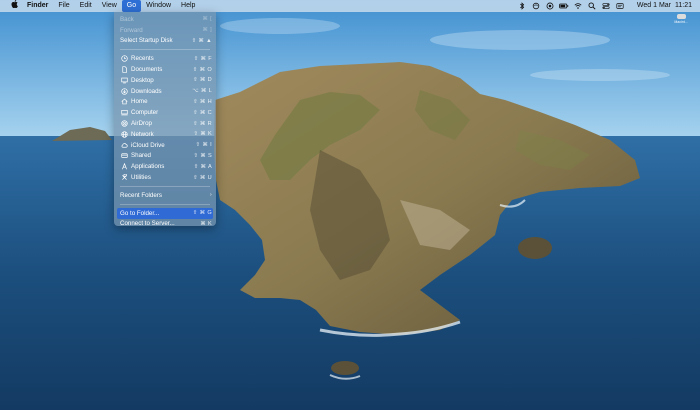 This screenshot has width=700, height=410. I want to click on menu-item-label: Desktop, so click(142, 80).